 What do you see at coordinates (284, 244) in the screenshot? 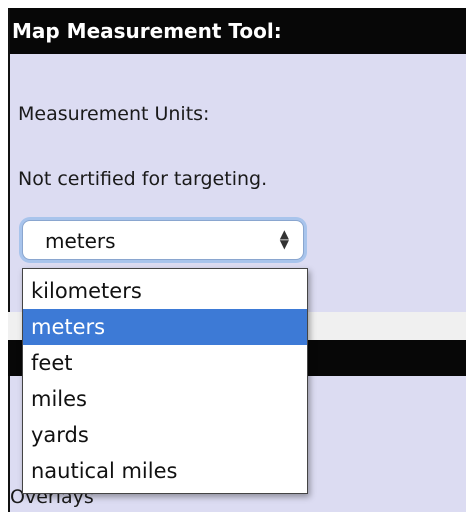
I see `arrow-down-icon: ▼` at bounding box center [284, 244].